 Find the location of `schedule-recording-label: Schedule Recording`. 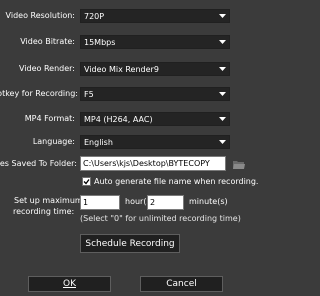

schedule-recording-label: Schedule Recording is located at coordinates (130, 243).